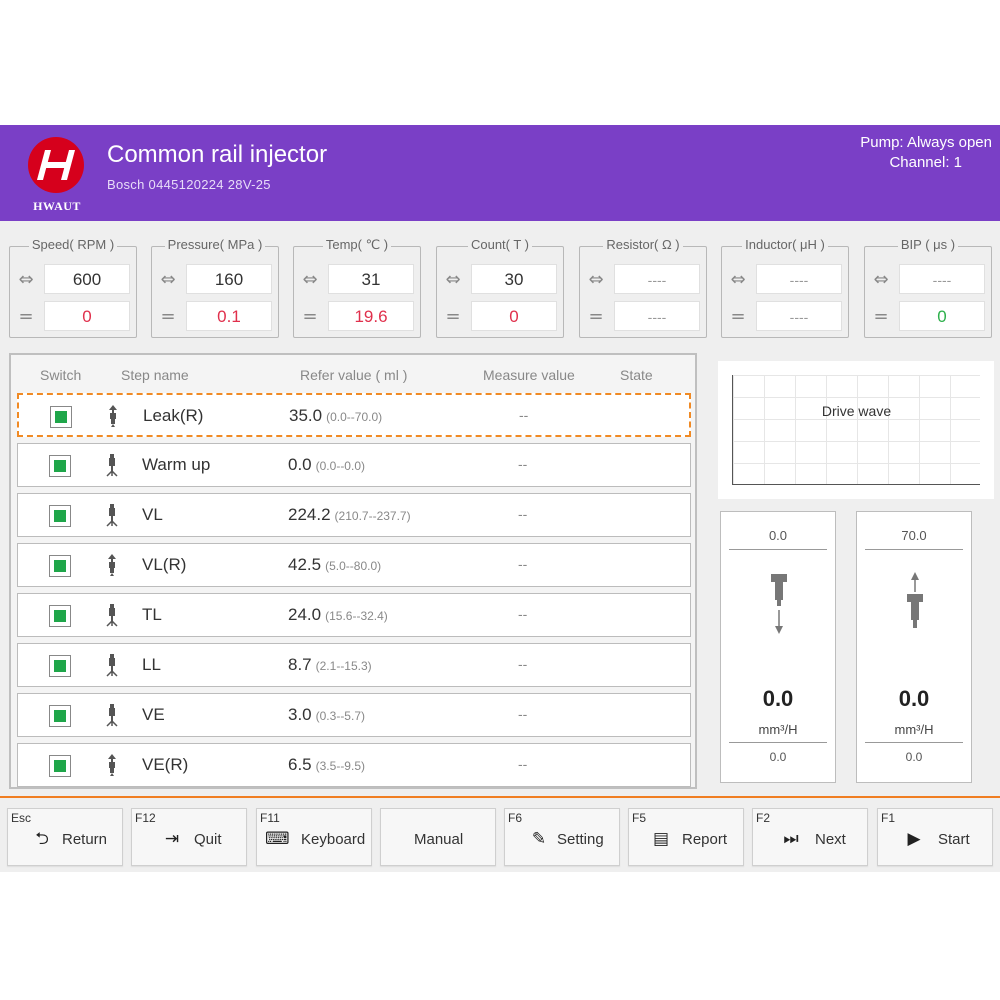  I want to click on temp-set-value: 31, so click(371, 279).